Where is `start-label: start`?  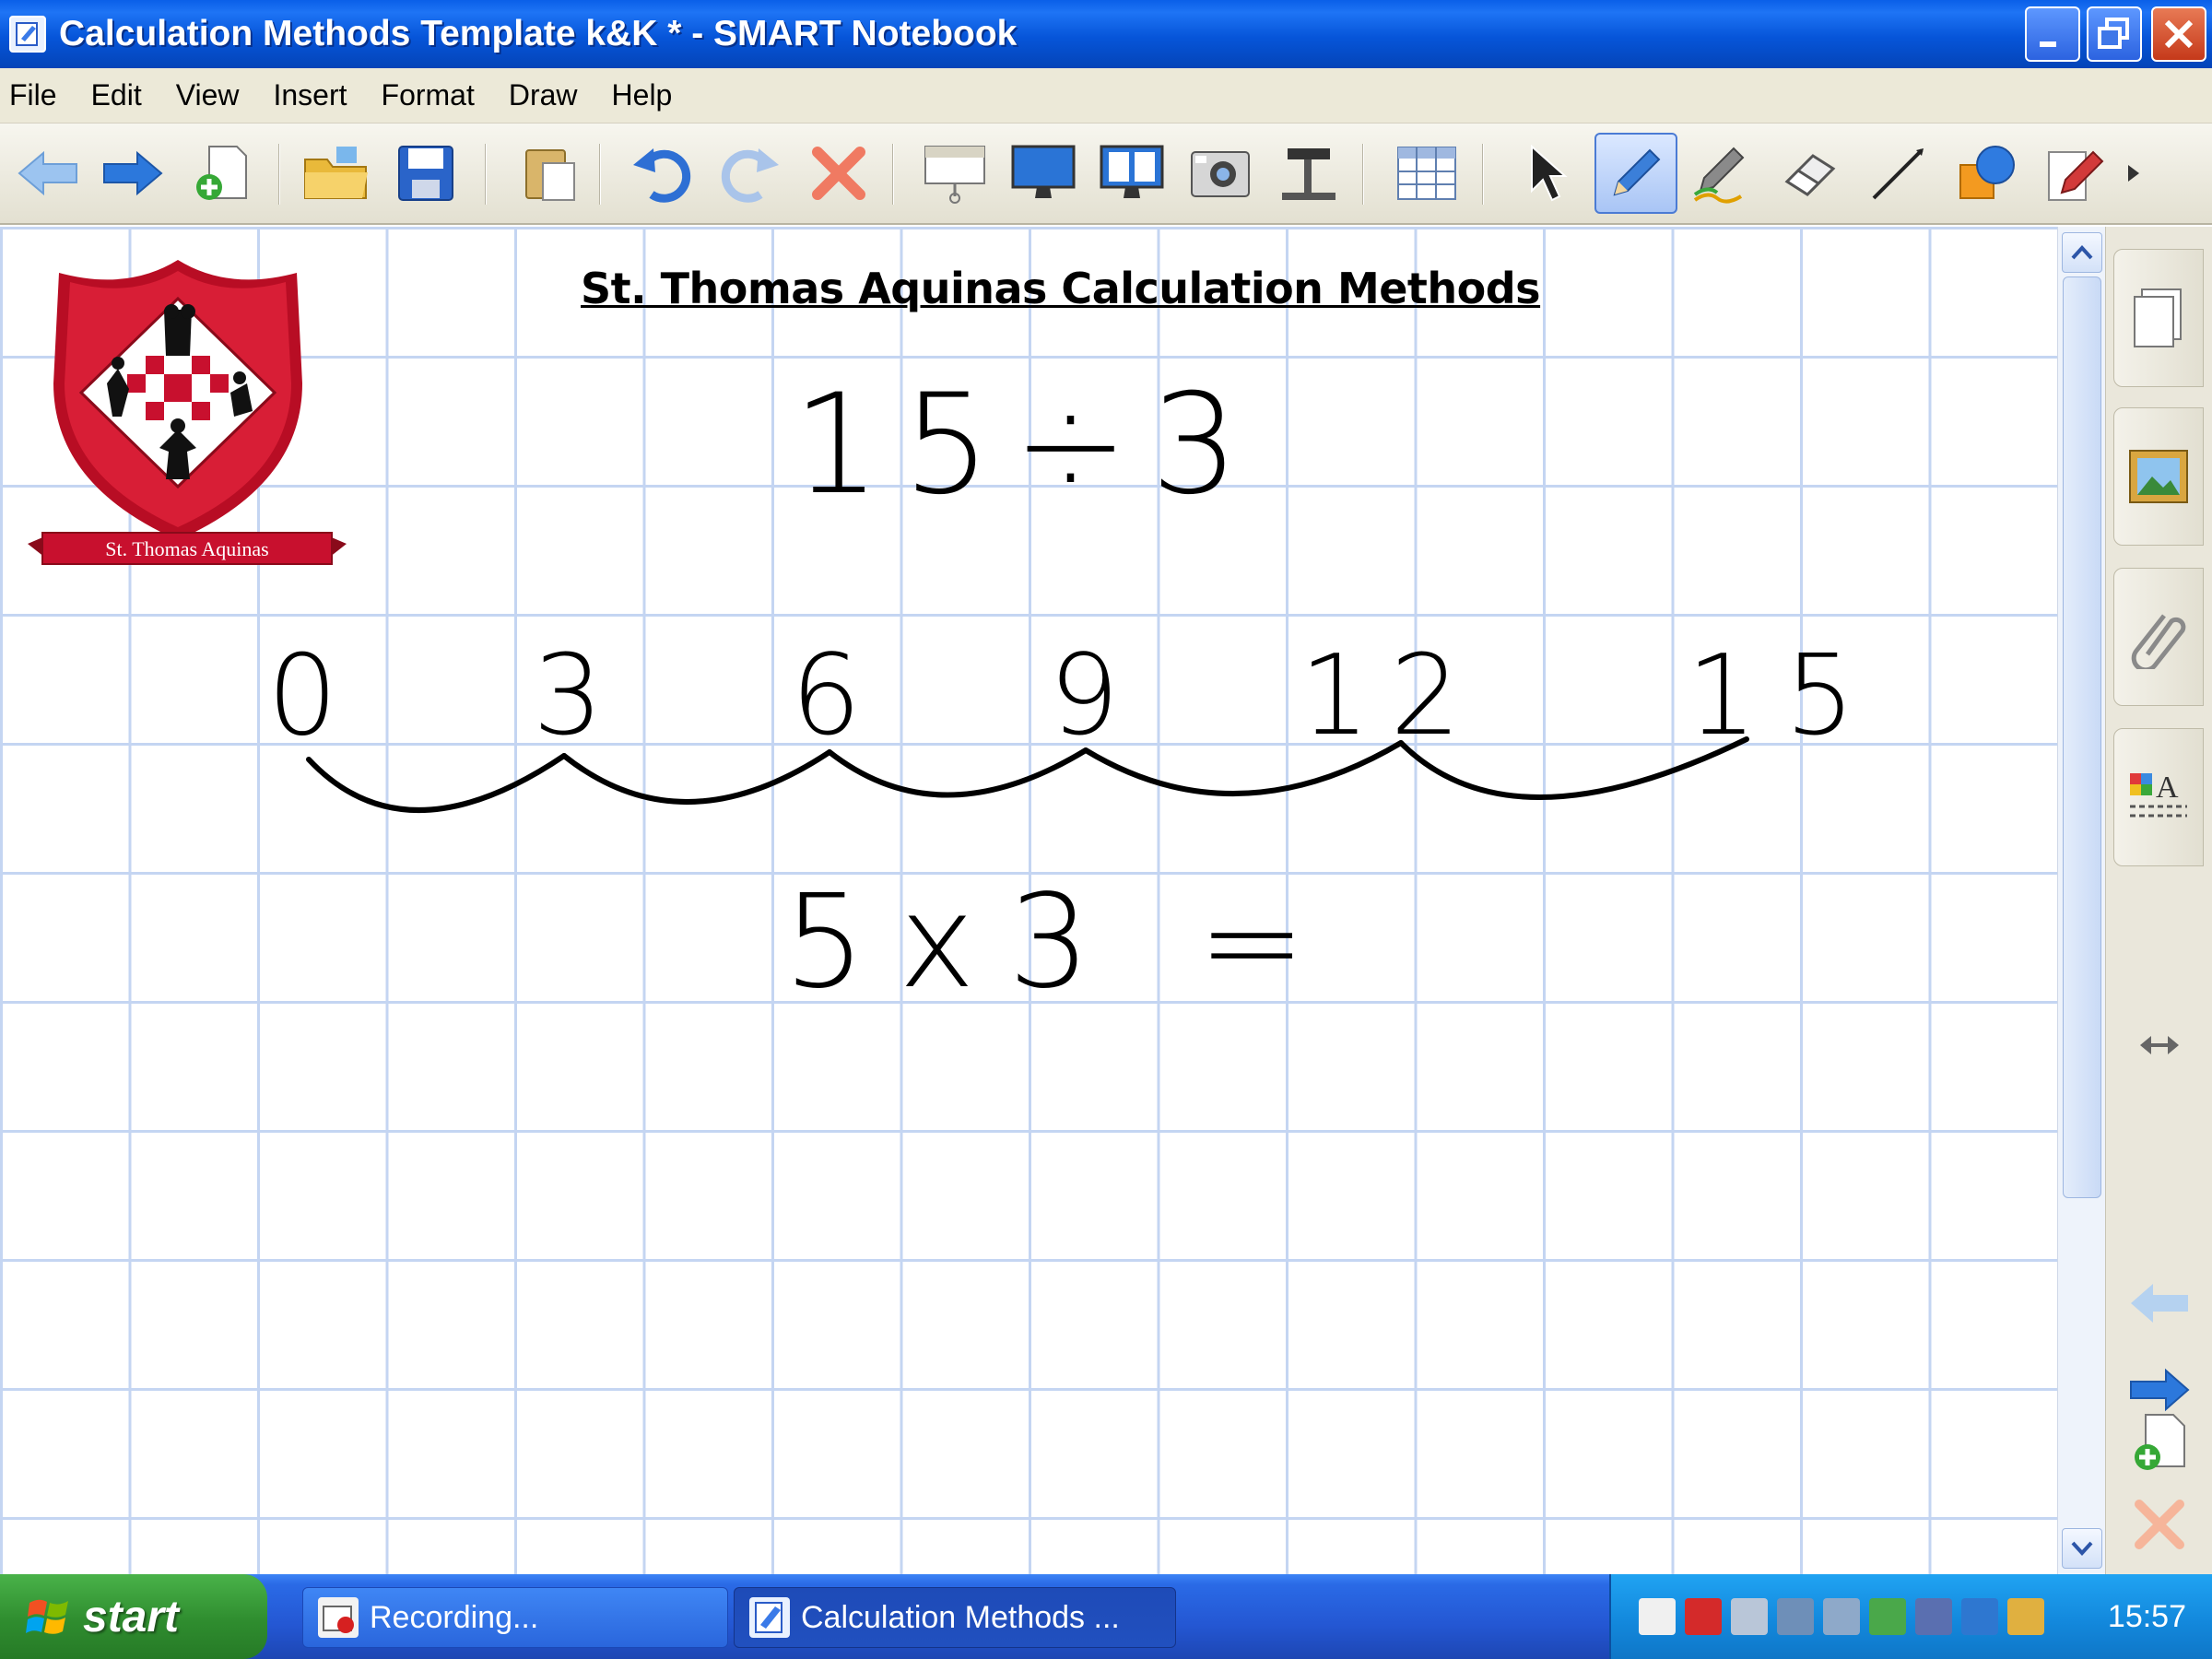 start-label: start is located at coordinates (131, 1616).